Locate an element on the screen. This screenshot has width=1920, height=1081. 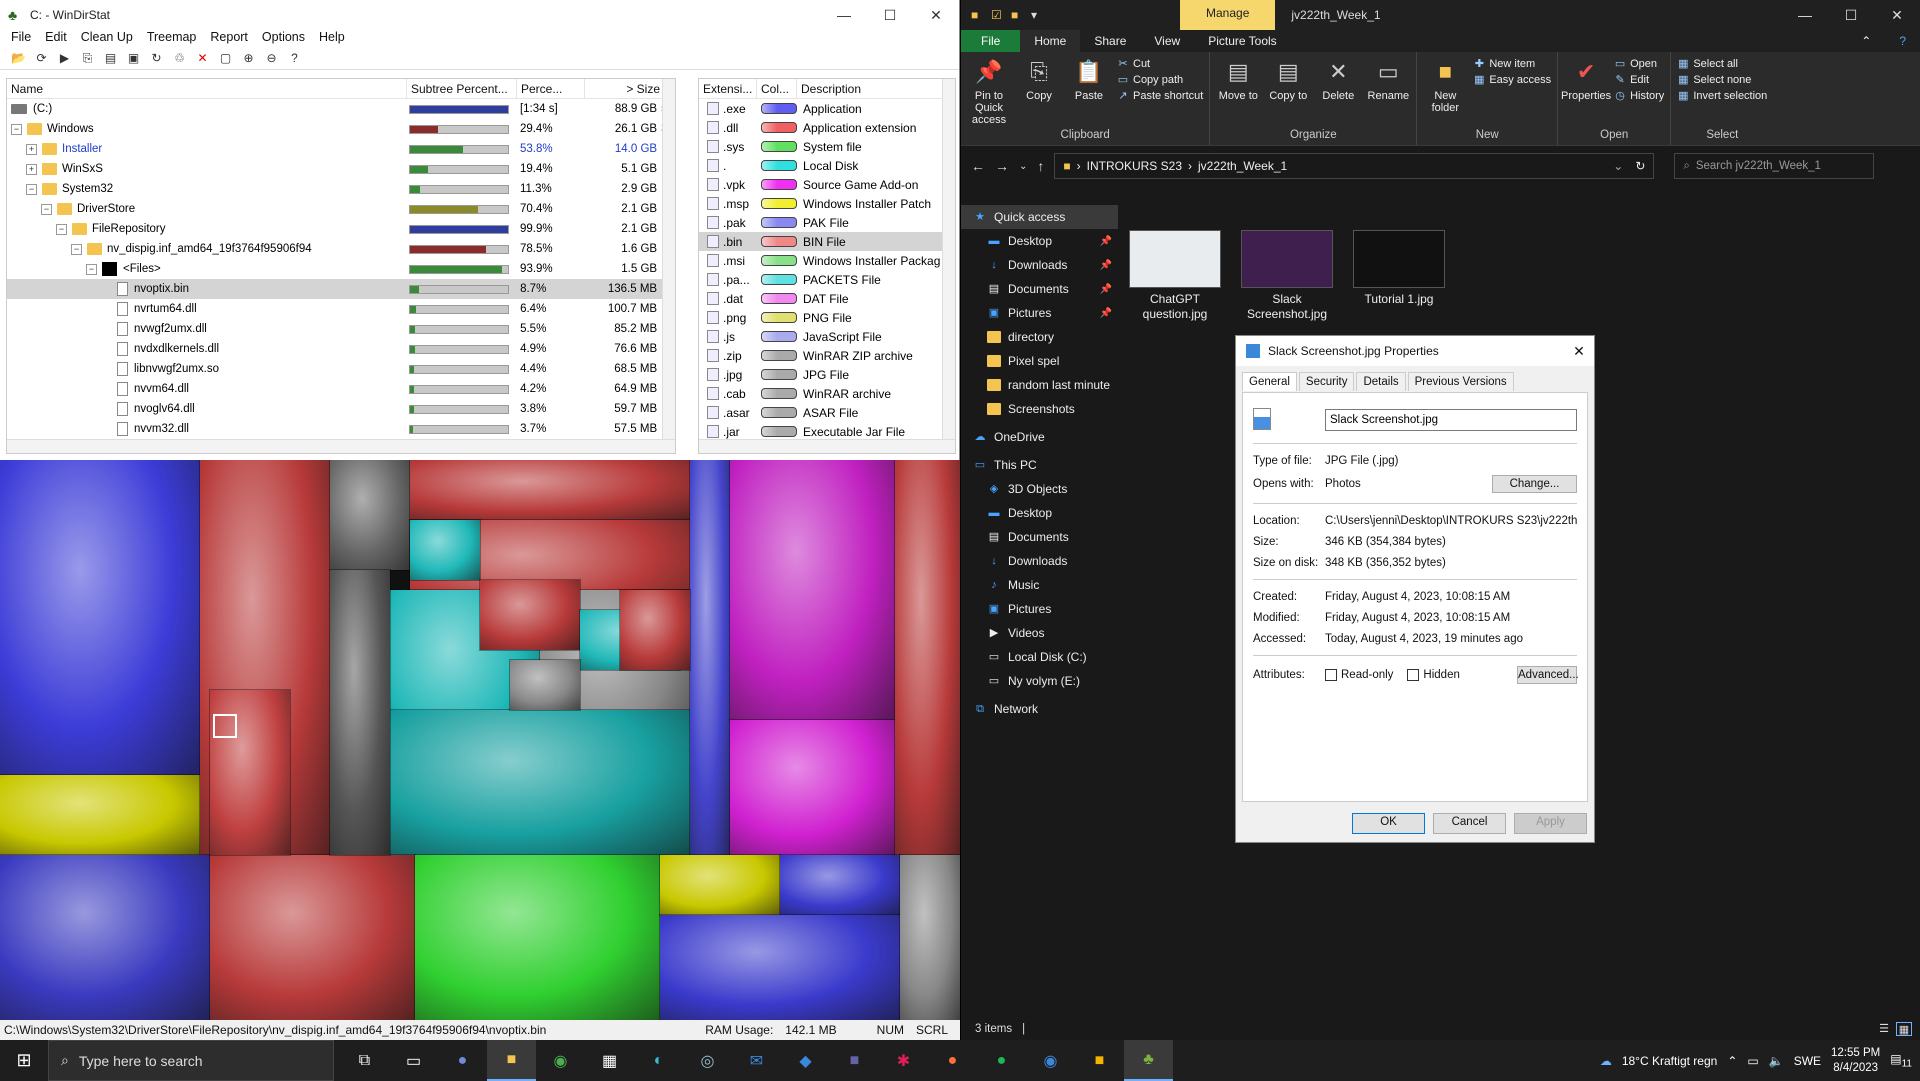
discord-icon: ● is located at coordinates (462, 1060).